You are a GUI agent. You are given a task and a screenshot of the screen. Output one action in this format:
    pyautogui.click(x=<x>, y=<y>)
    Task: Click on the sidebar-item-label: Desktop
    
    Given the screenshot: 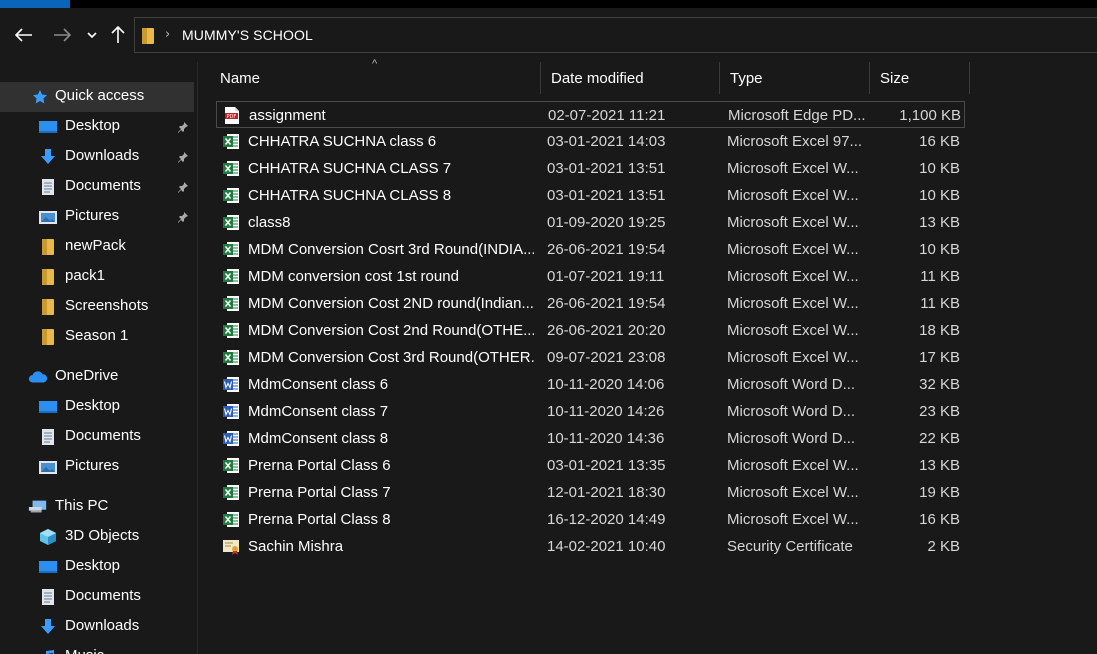 What is the action you would take?
    pyautogui.click(x=93, y=125)
    